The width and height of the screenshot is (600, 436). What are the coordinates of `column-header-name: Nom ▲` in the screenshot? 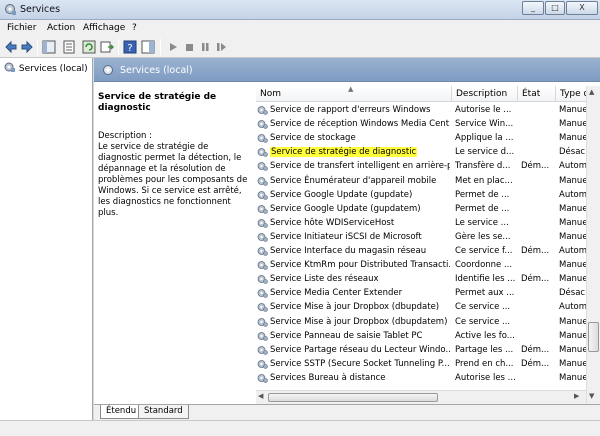 It's located at (354, 94).